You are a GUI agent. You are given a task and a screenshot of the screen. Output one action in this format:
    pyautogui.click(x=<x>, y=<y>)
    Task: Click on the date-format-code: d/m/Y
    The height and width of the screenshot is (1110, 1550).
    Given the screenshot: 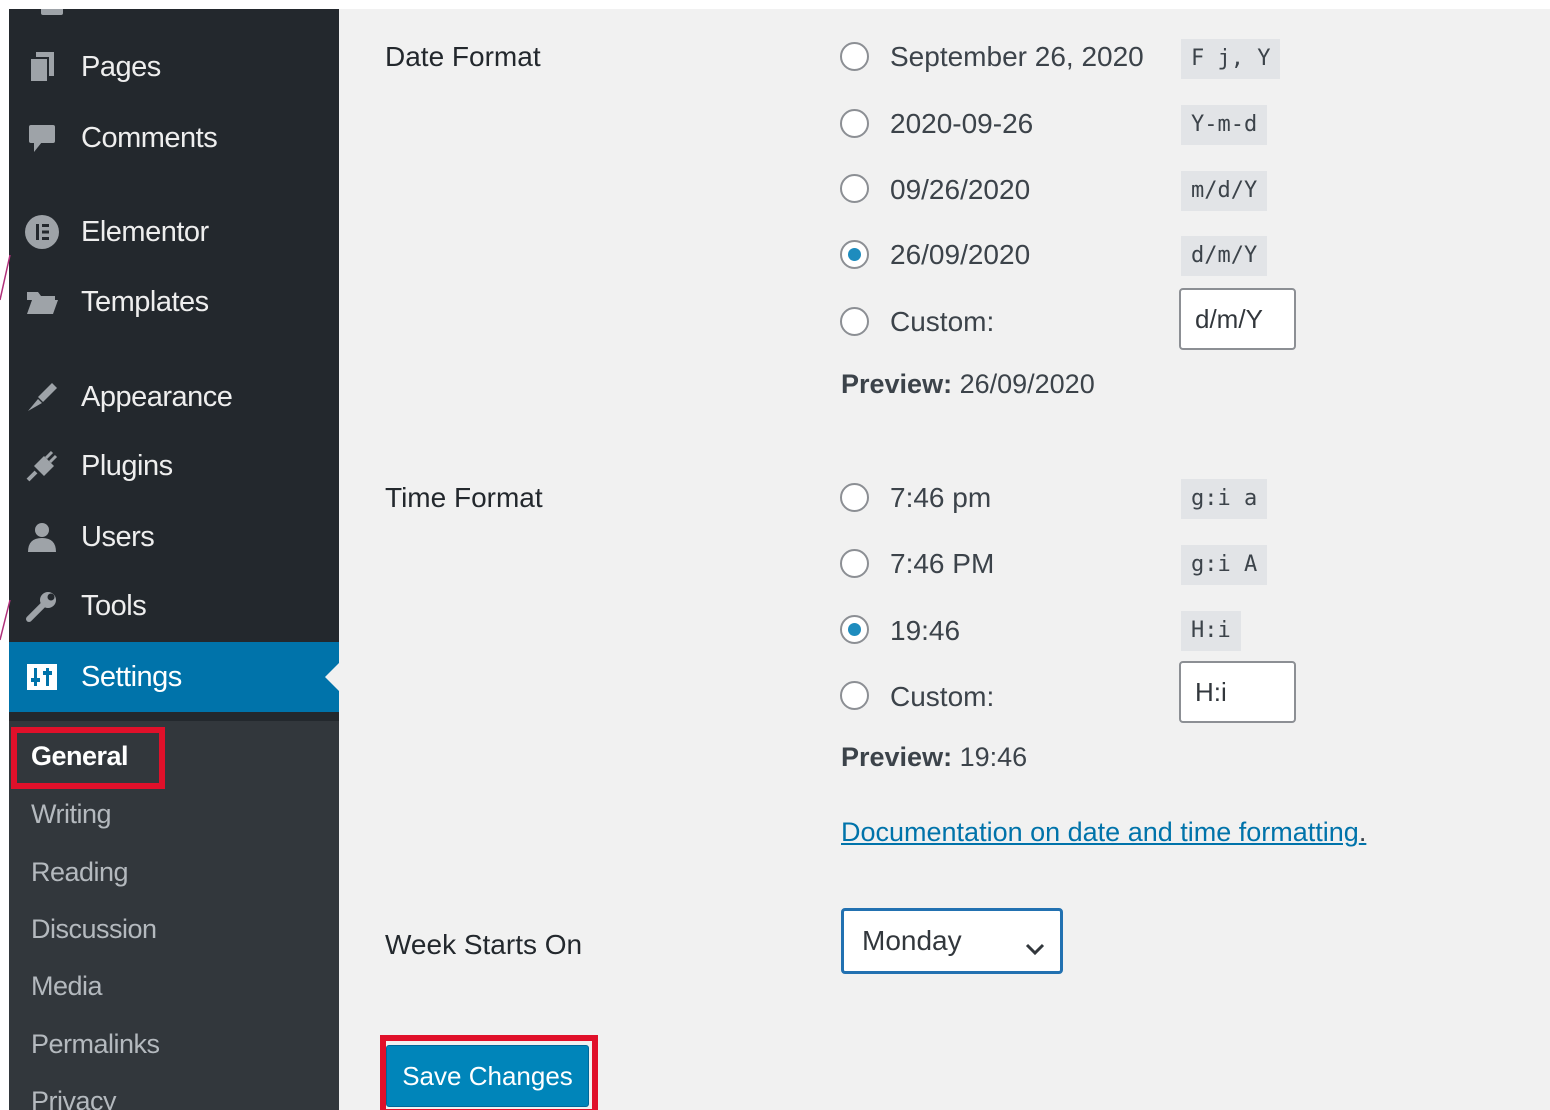 What is the action you would take?
    pyautogui.click(x=1224, y=256)
    